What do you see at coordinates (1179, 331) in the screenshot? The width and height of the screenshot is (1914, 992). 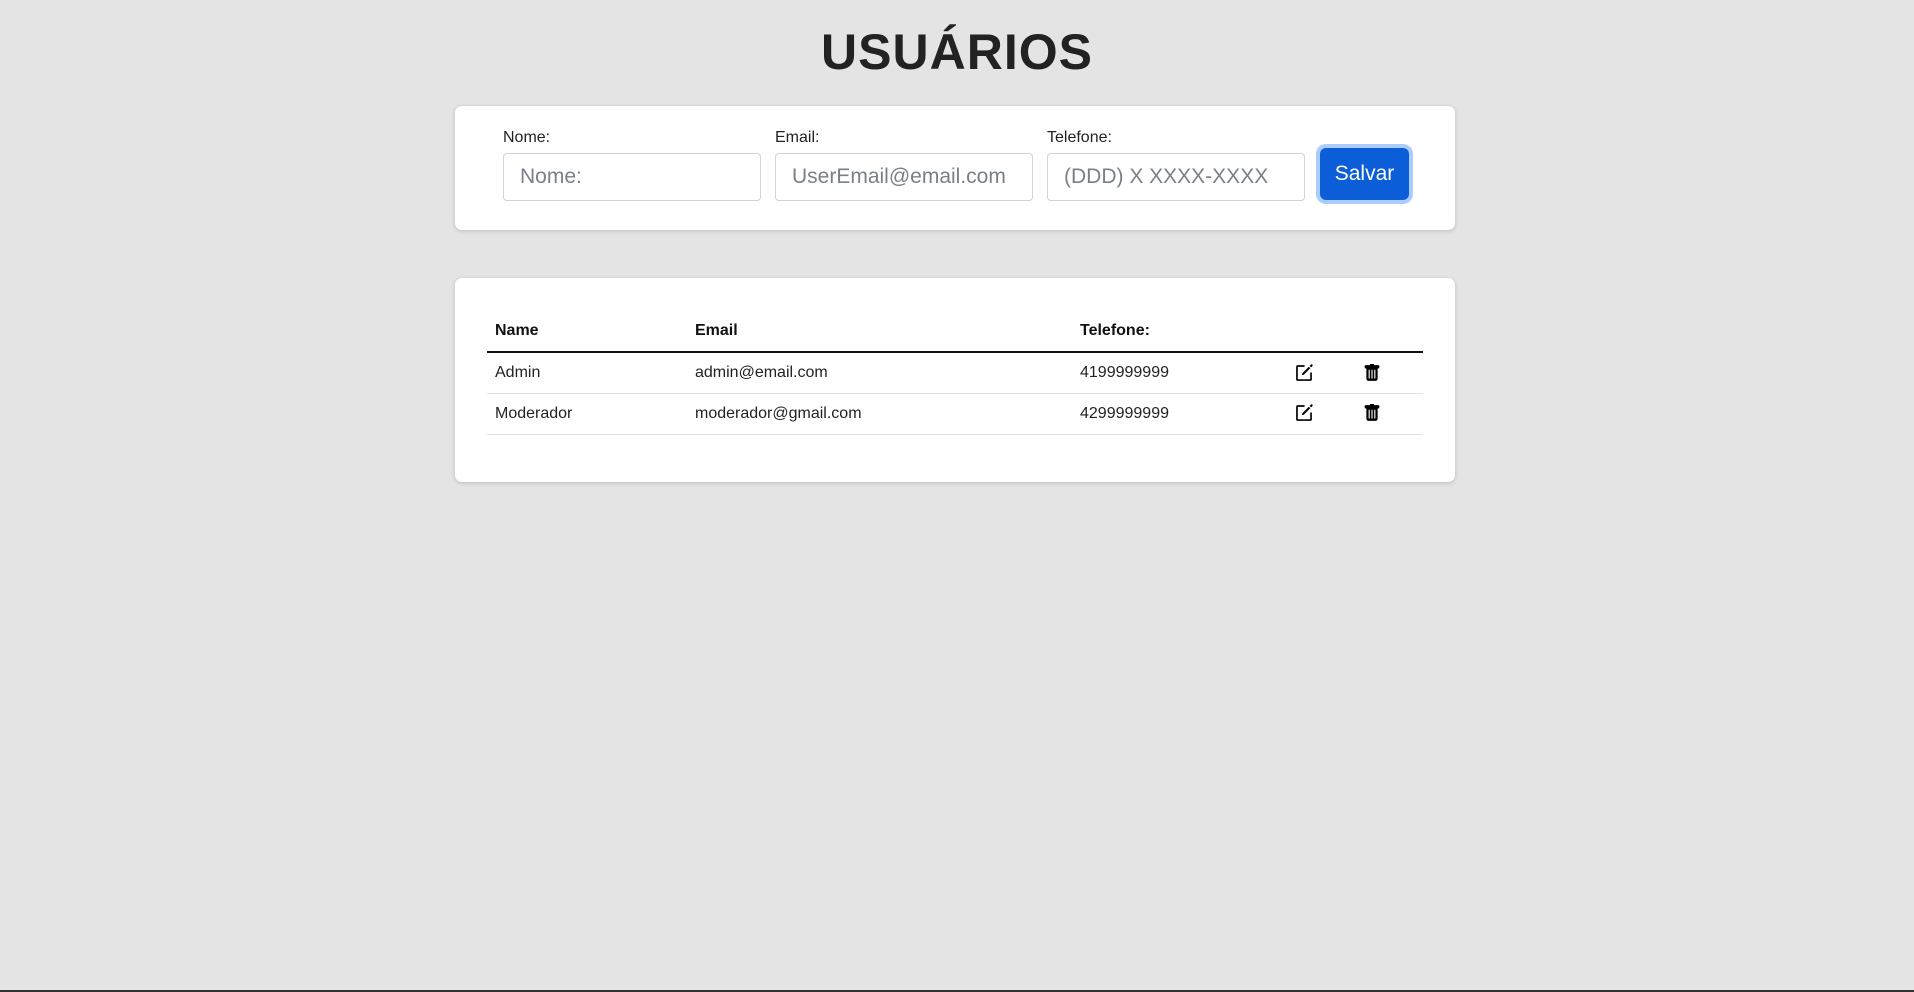 I see `header-phone: Telefone:` at bounding box center [1179, 331].